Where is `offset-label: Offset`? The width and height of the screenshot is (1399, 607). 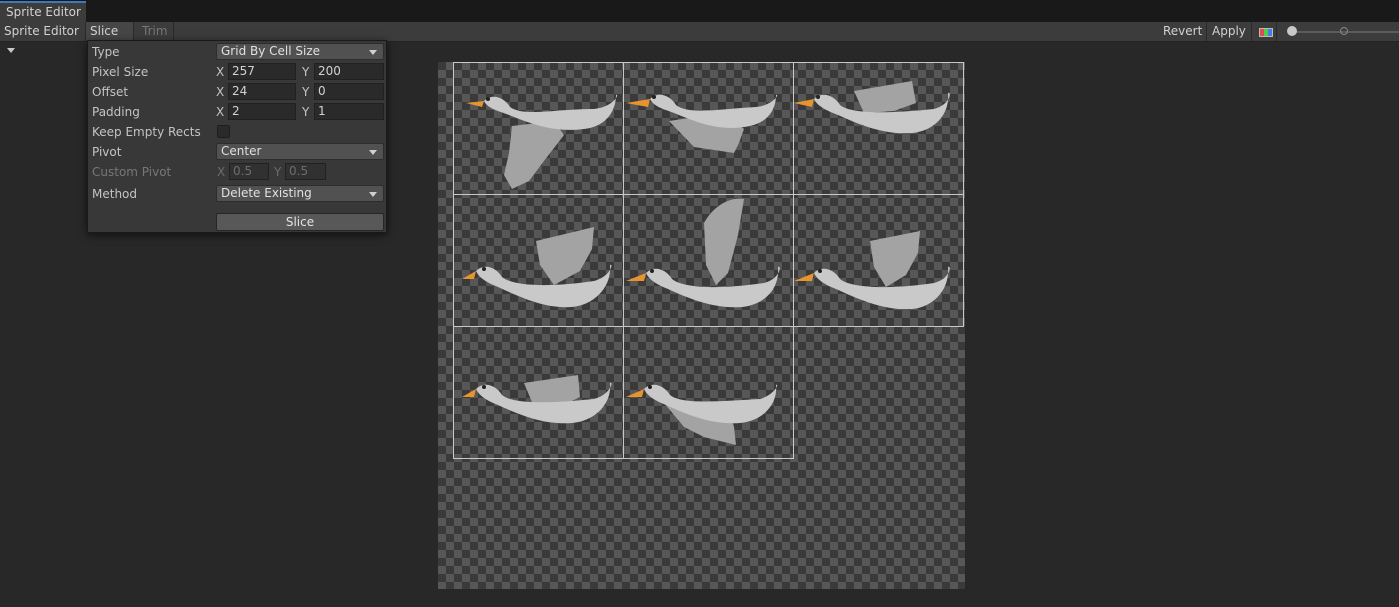 offset-label: Offset is located at coordinates (110, 92).